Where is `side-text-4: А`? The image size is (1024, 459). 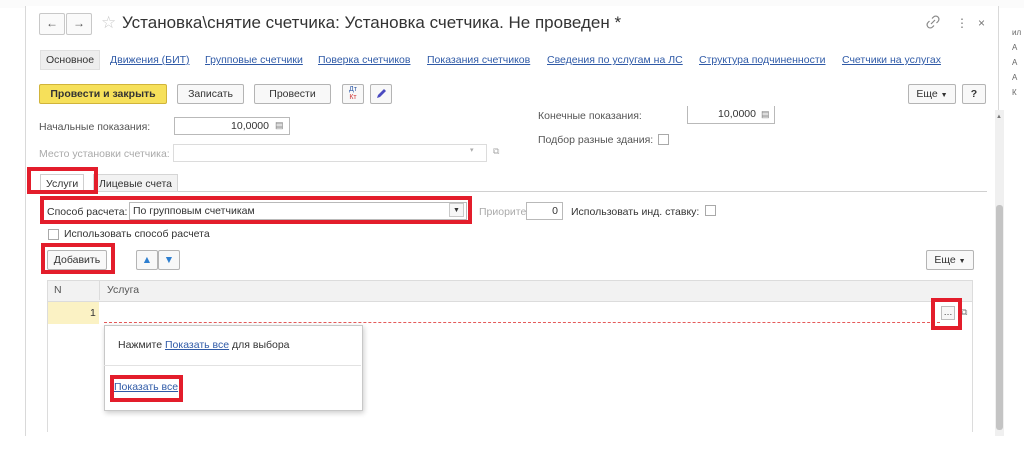 side-text-4: А is located at coordinates (1015, 77).